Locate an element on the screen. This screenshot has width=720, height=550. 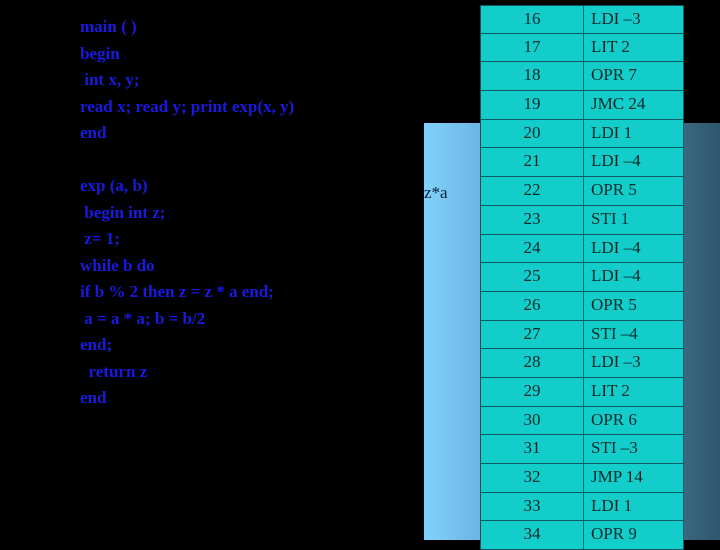
table-row: 27 STI –4 is located at coordinates (582, 335).